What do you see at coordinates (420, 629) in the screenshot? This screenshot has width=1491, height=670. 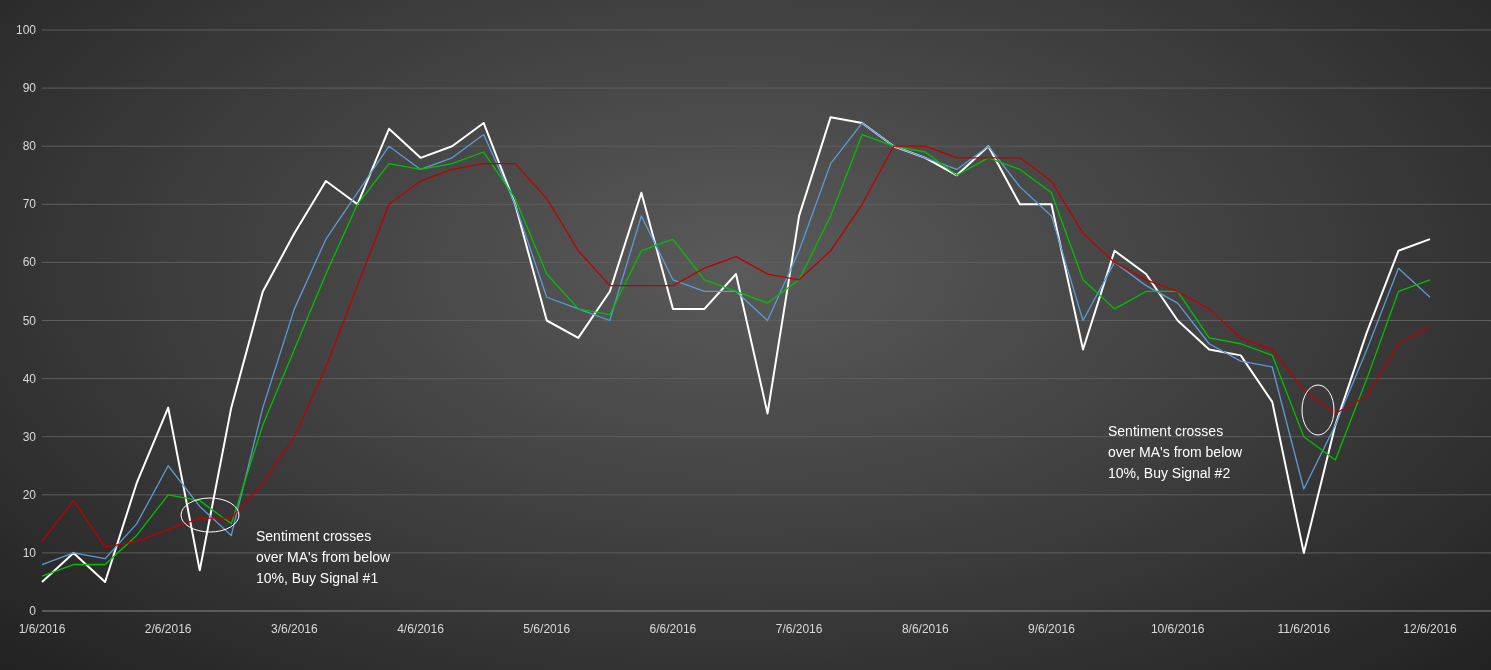 I see `axis-label: 4/6/2016` at bounding box center [420, 629].